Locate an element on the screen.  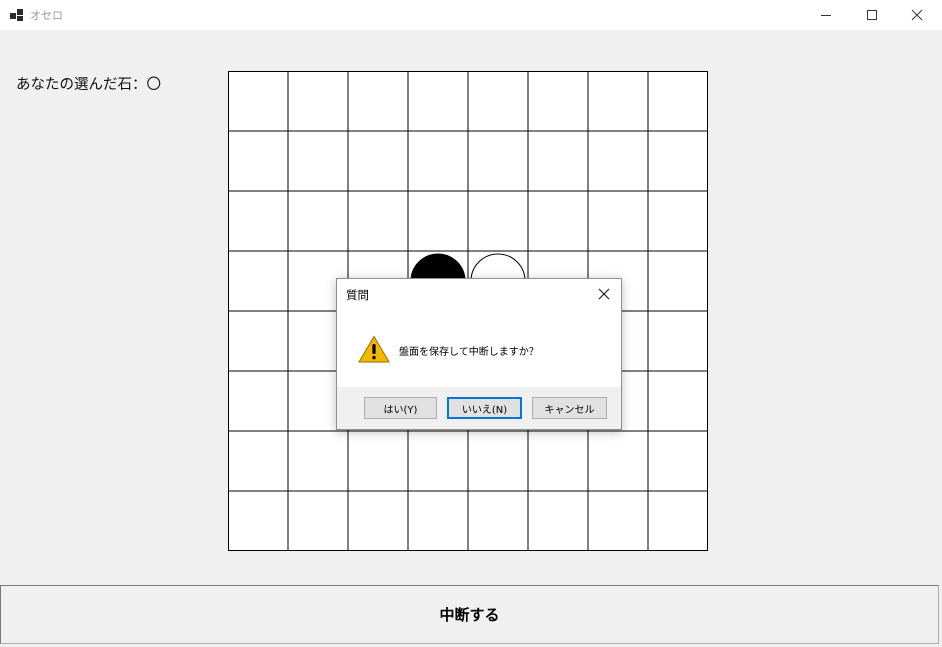
confirm-dialog: 質問 盤面を保存して中断しますか？ はい(Y) いいえ(N) キャンセル is located at coordinates (479, 354).